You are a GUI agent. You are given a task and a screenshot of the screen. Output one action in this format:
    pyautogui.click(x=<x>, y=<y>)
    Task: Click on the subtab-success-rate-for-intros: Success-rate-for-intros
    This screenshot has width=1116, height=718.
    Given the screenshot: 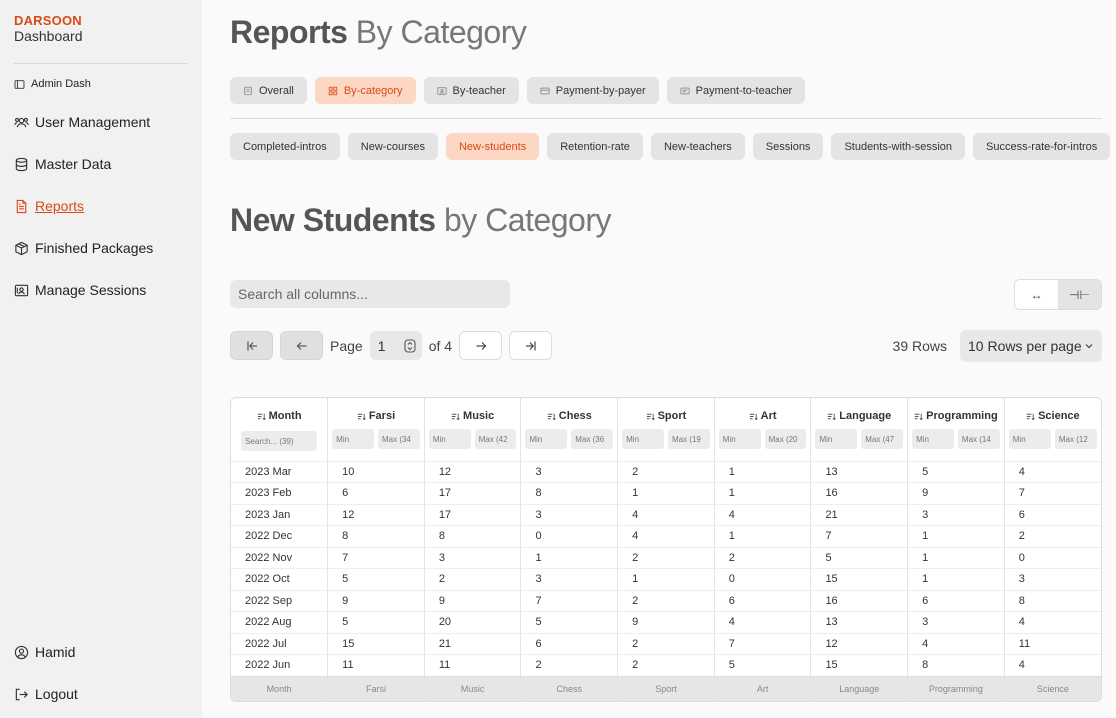 What is the action you would take?
    pyautogui.click(x=1042, y=146)
    